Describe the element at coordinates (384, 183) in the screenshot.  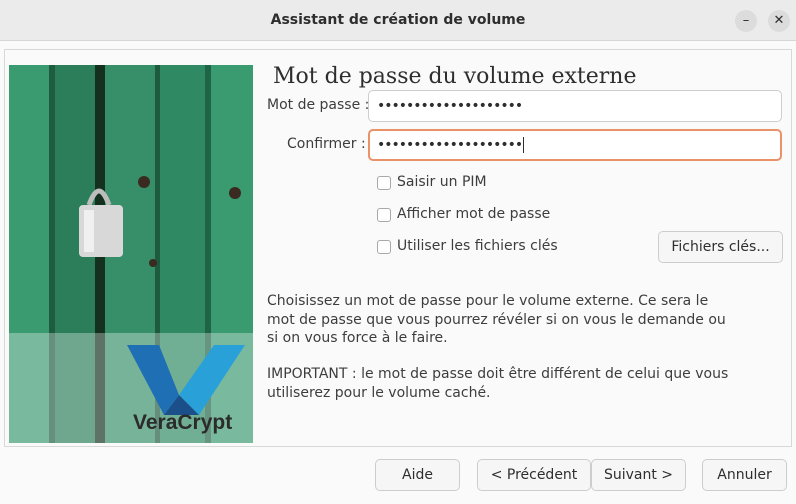
I see `pim-checkbox` at that location.